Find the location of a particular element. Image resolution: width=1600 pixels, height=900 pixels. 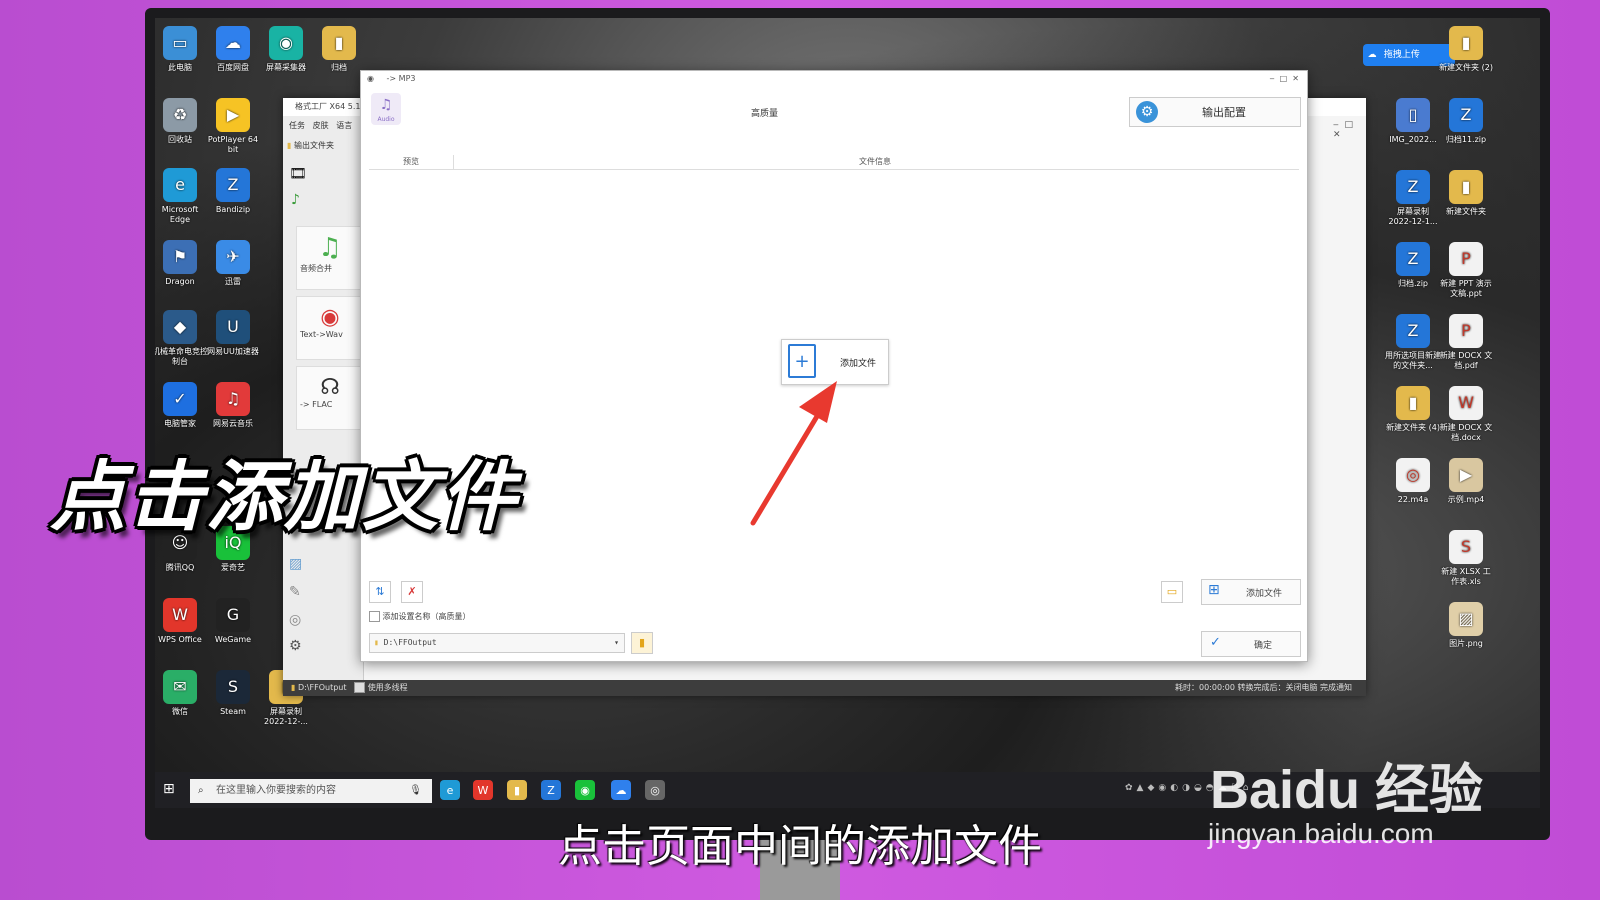

baidu-netdisk-taskbar-icon: ☁ is located at coordinates (621, 790).